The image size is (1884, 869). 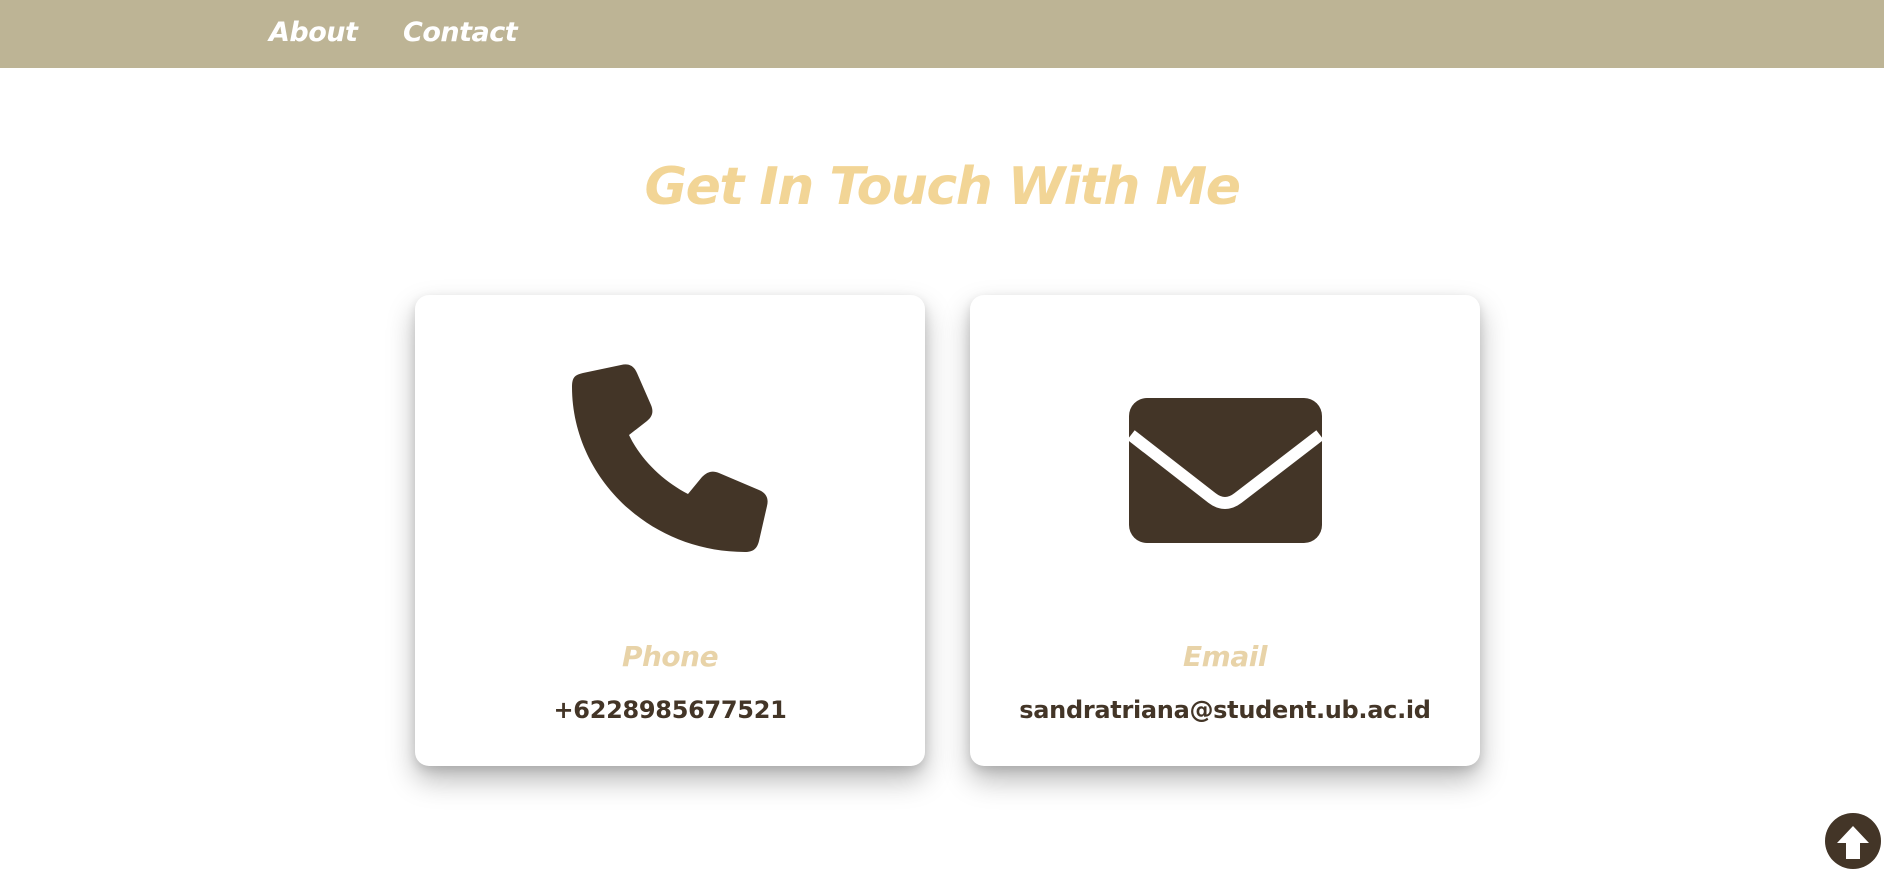 I want to click on arrow-up-icon, so click(x=1853, y=842).